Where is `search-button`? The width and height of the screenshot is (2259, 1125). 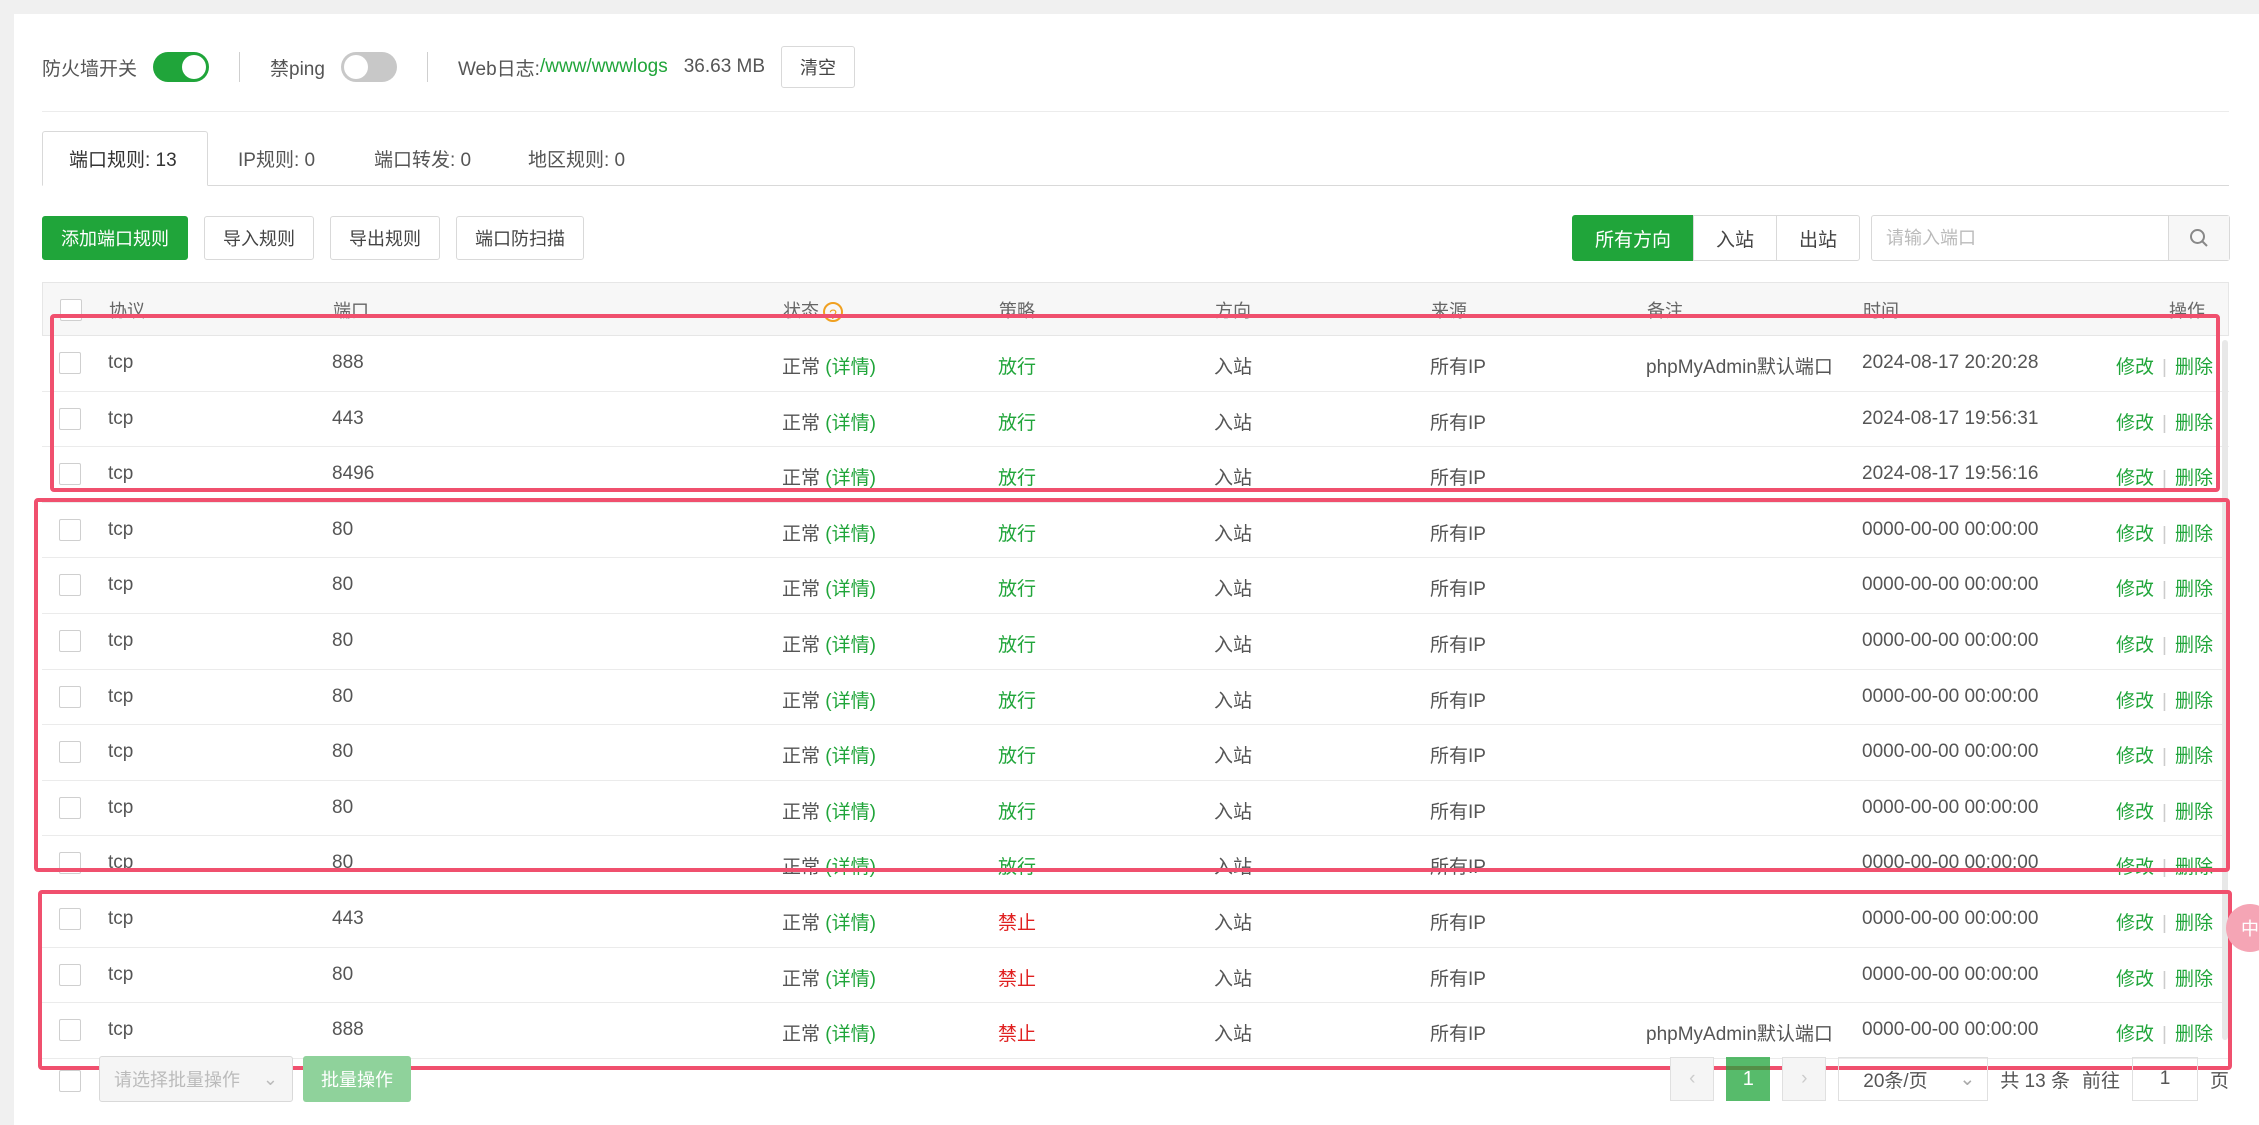 search-button is located at coordinates (2198, 238).